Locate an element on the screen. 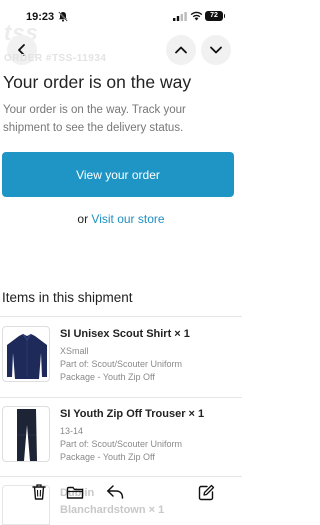 The width and height of the screenshot is (320, 525). item-variant: XSmall is located at coordinates (74, 351).